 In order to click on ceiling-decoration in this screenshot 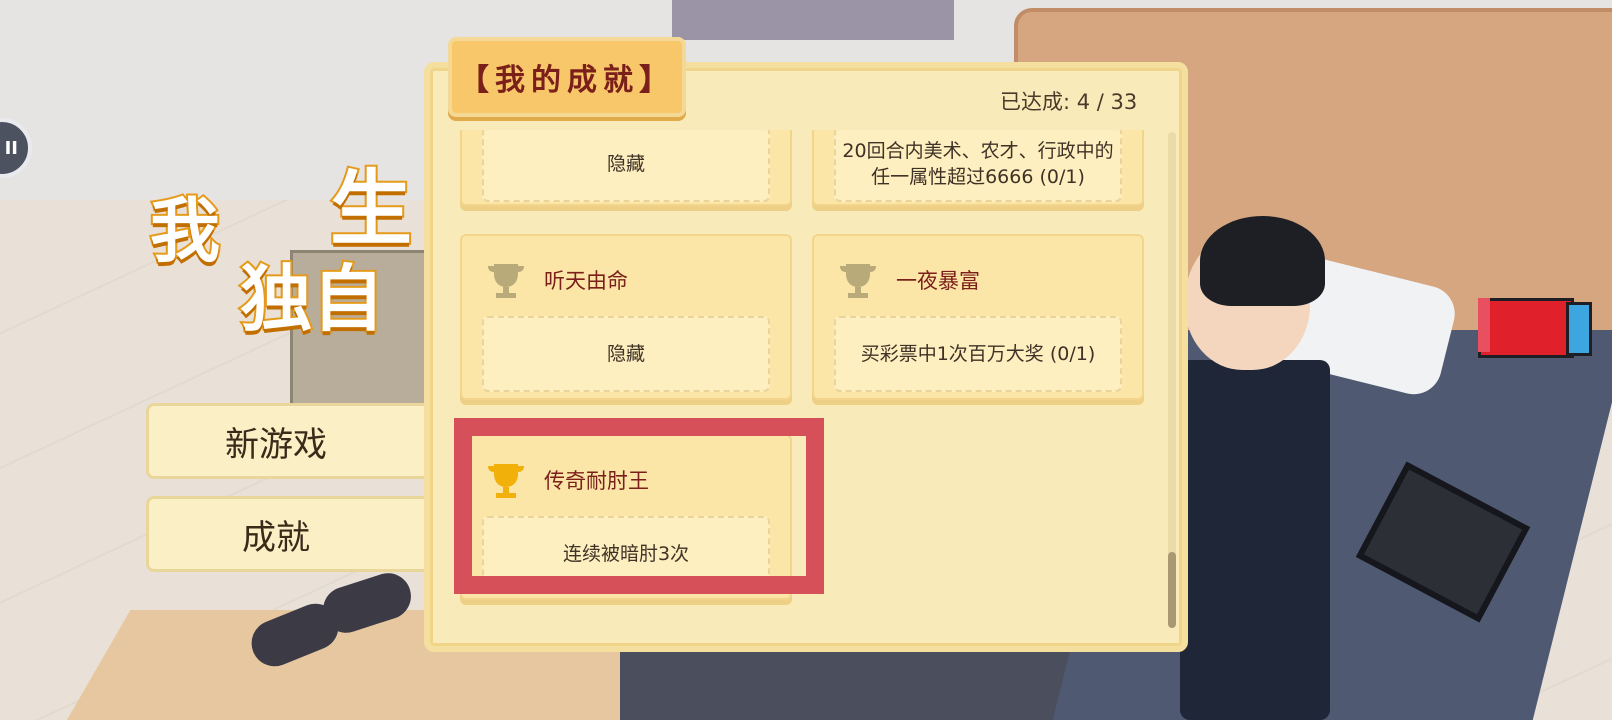, I will do `click(813, 20)`.